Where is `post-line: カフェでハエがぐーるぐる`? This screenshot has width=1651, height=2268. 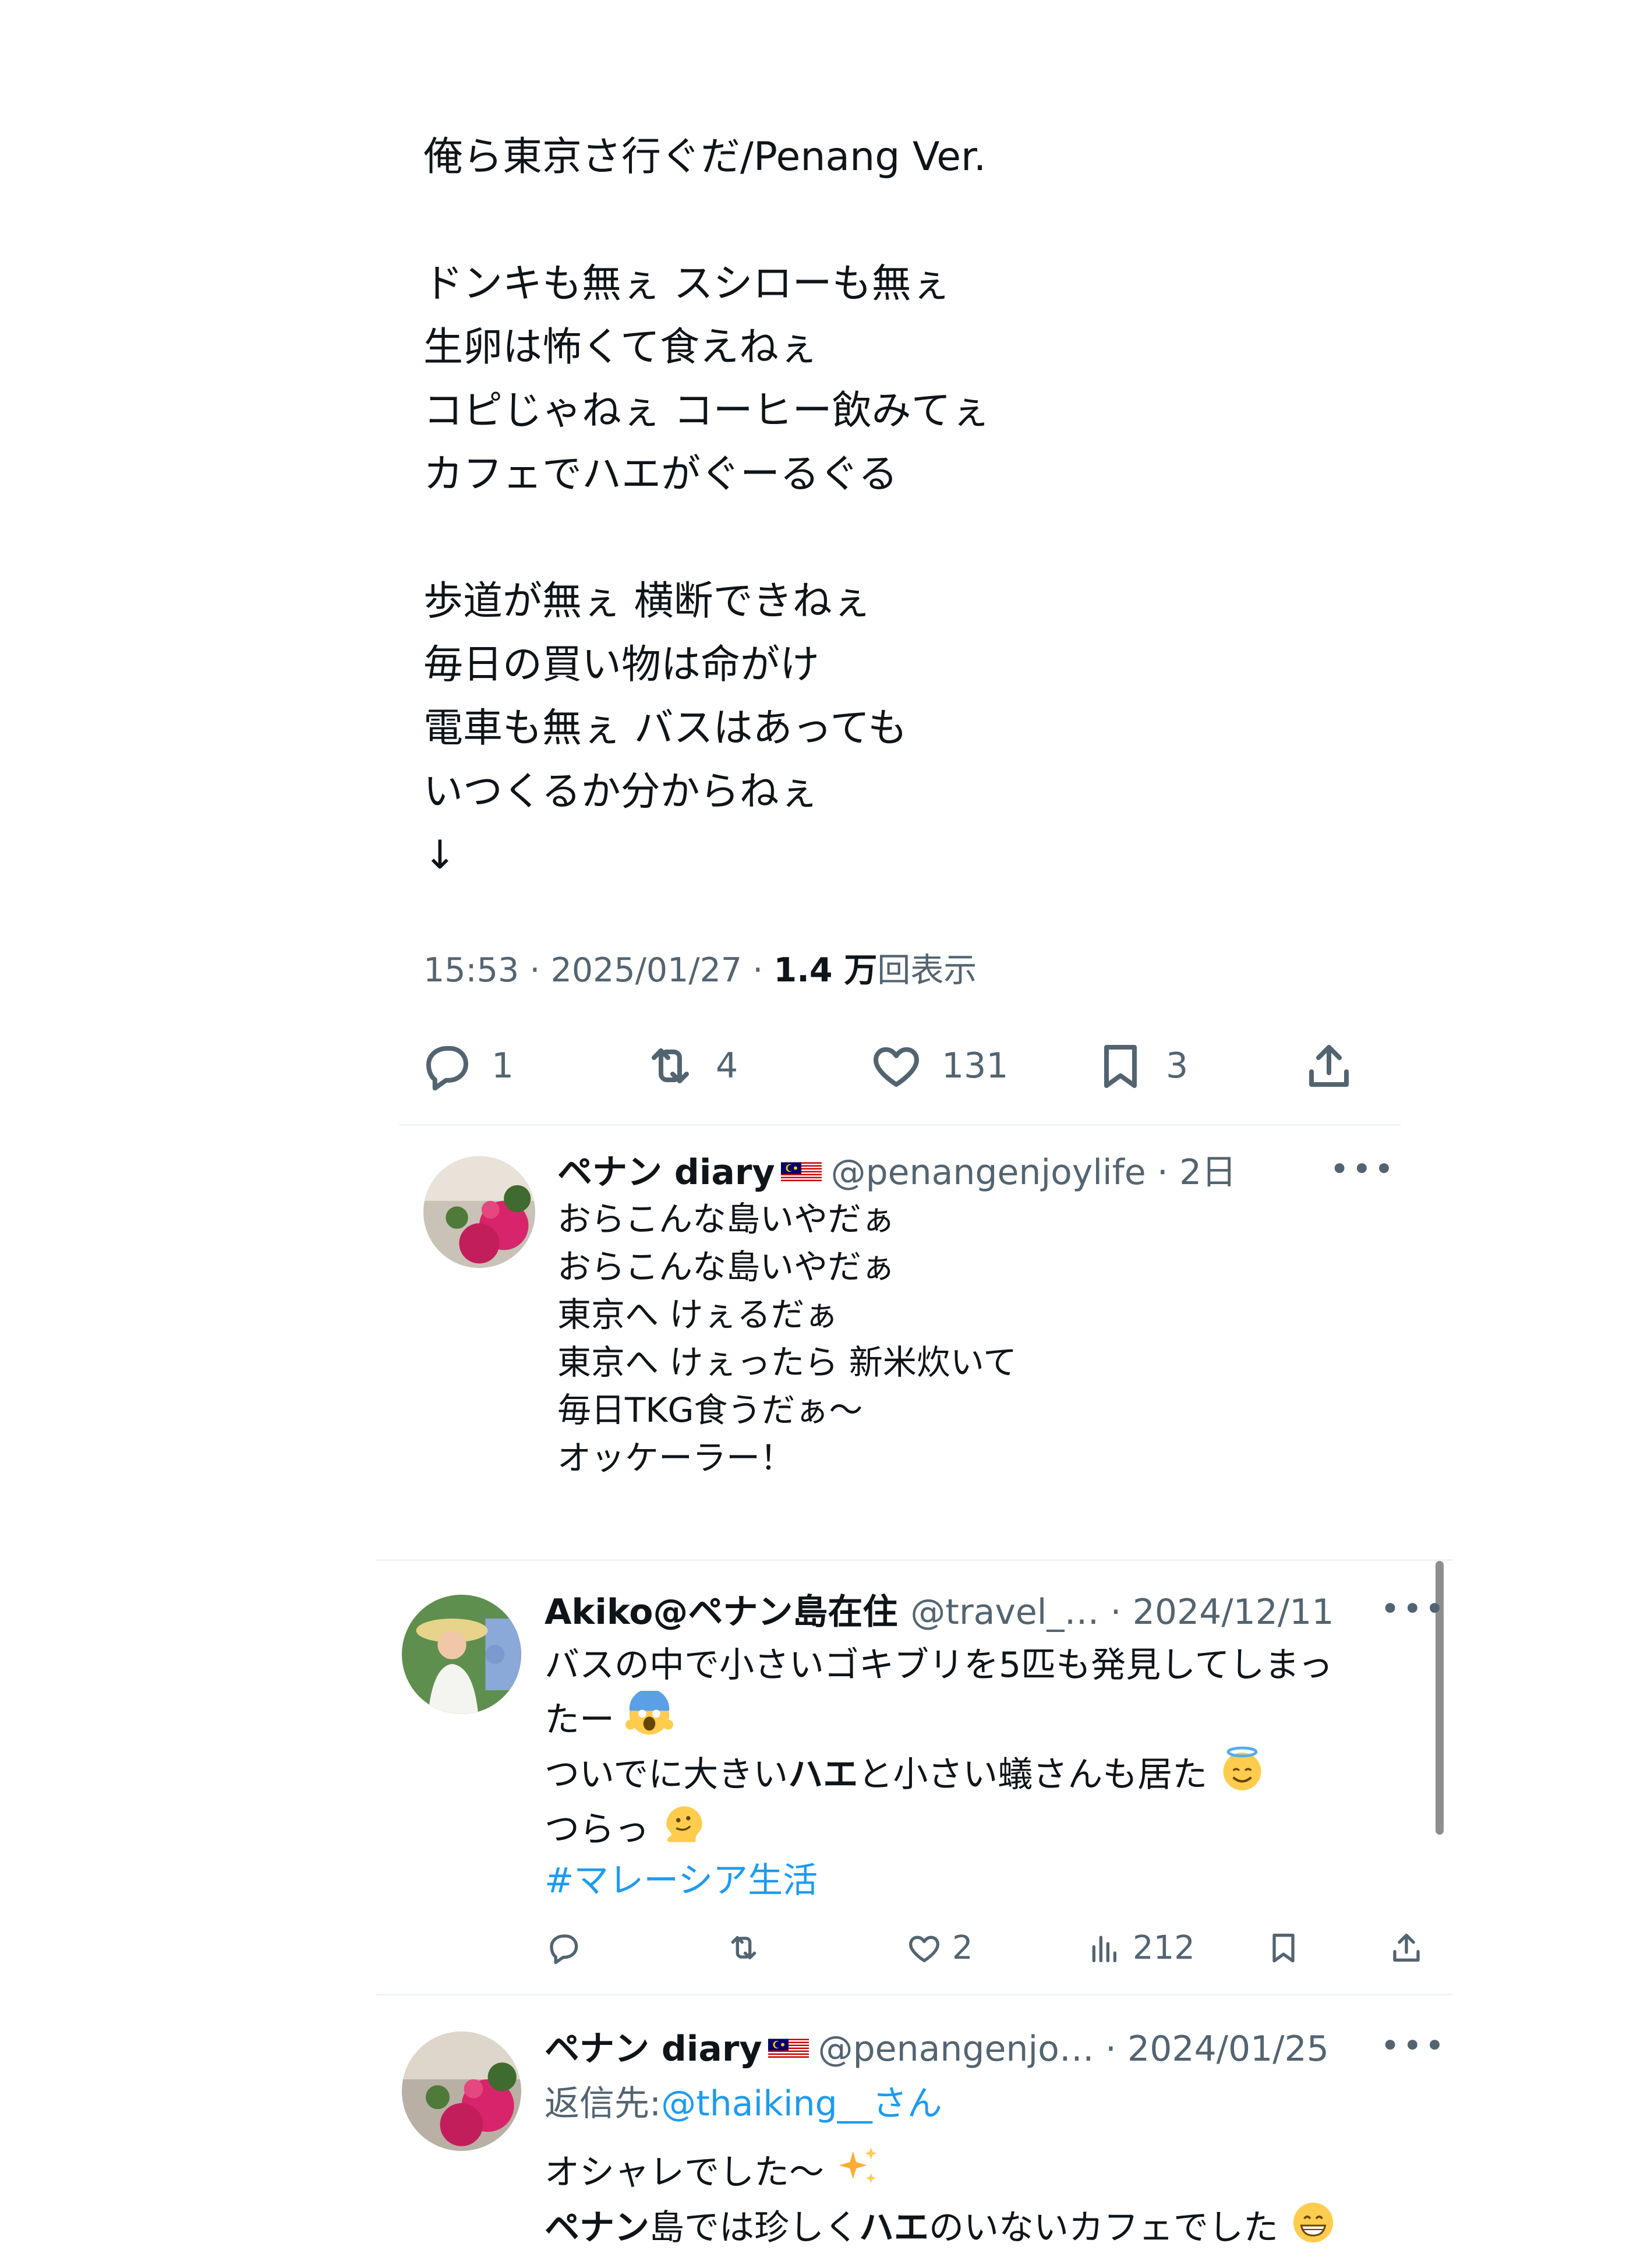
post-line: カフェでハエがぐーるぐる is located at coordinates (660, 474).